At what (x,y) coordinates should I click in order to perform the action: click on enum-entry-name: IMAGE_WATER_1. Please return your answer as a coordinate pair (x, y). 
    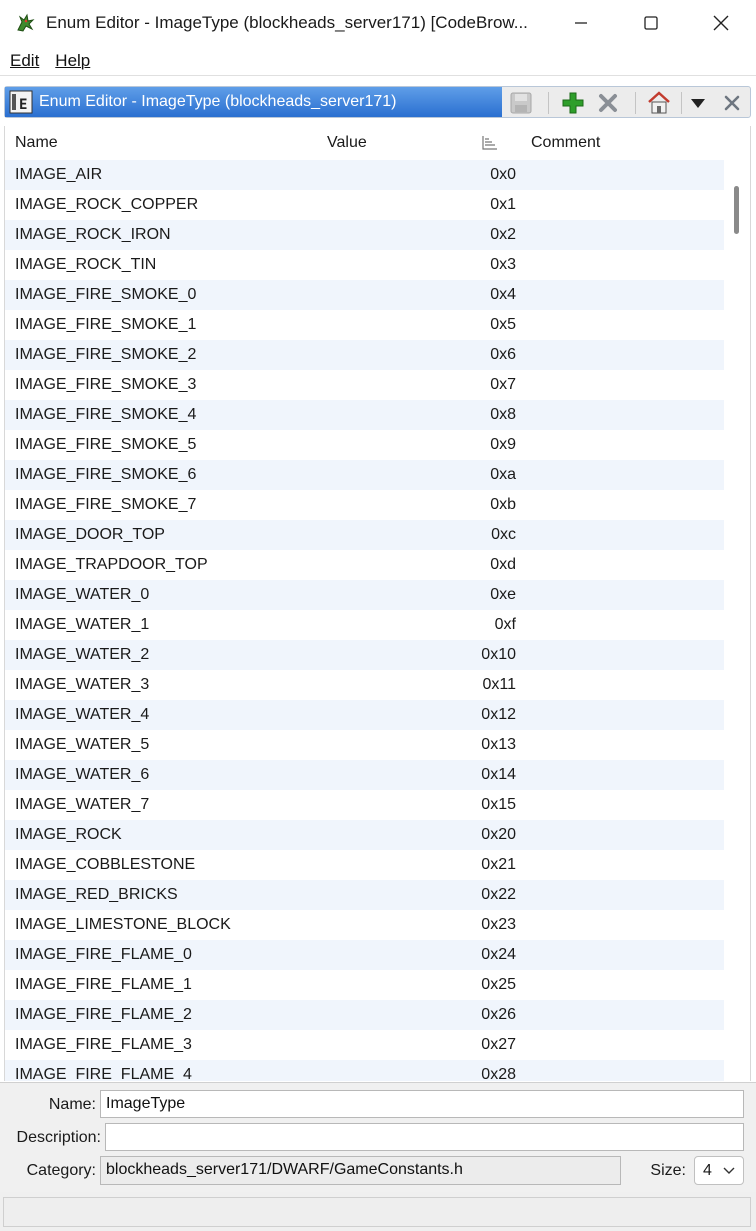
    Looking at the image, I should click on (82, 624).